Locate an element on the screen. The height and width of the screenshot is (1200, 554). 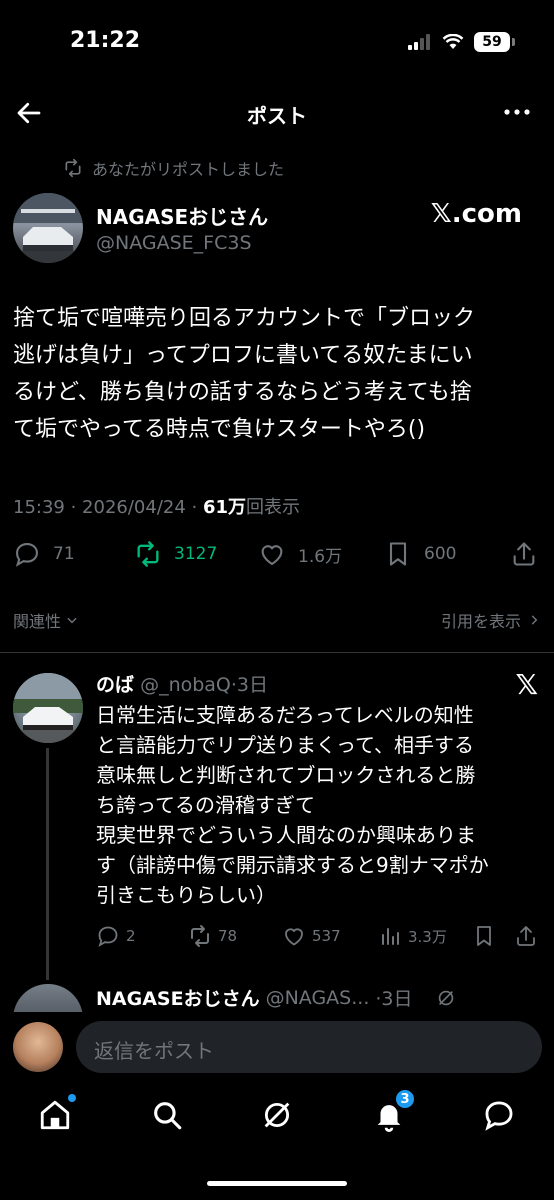
reply-composer: 返信をポスト is located at coordinates (277, 1048).